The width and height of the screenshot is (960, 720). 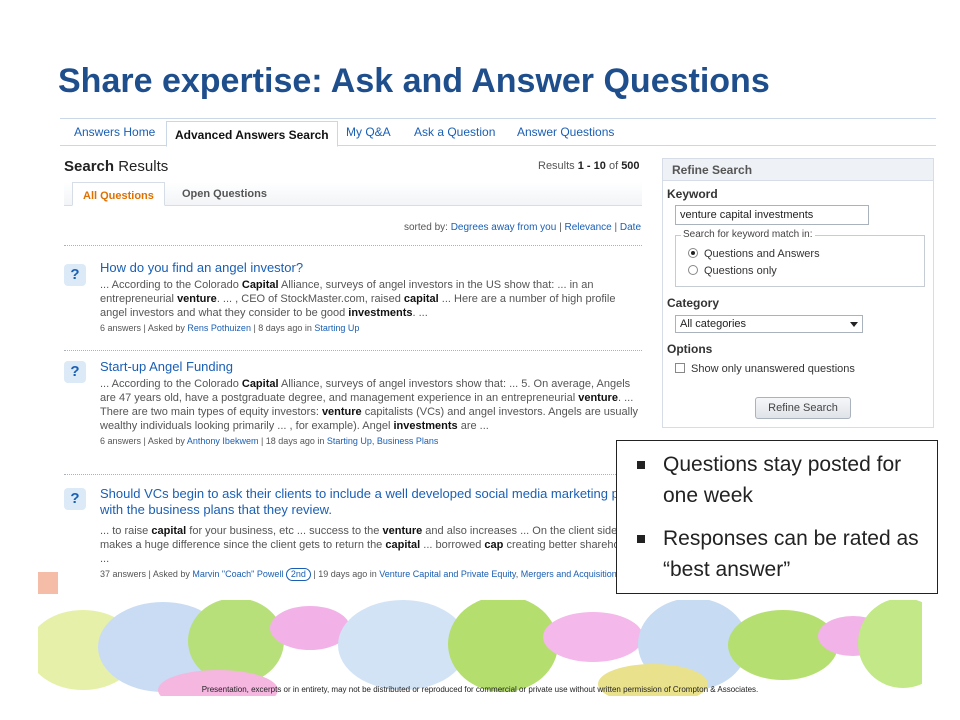 I want to click on callout-bullet-text: Questions stay posted for one week, so click(x=782, y=480).